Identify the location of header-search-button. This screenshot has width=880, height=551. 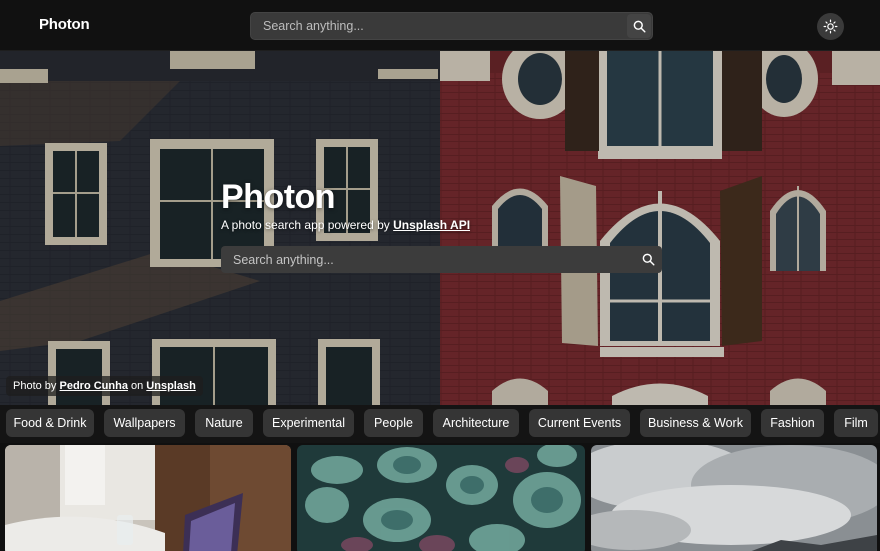
(639, 26).